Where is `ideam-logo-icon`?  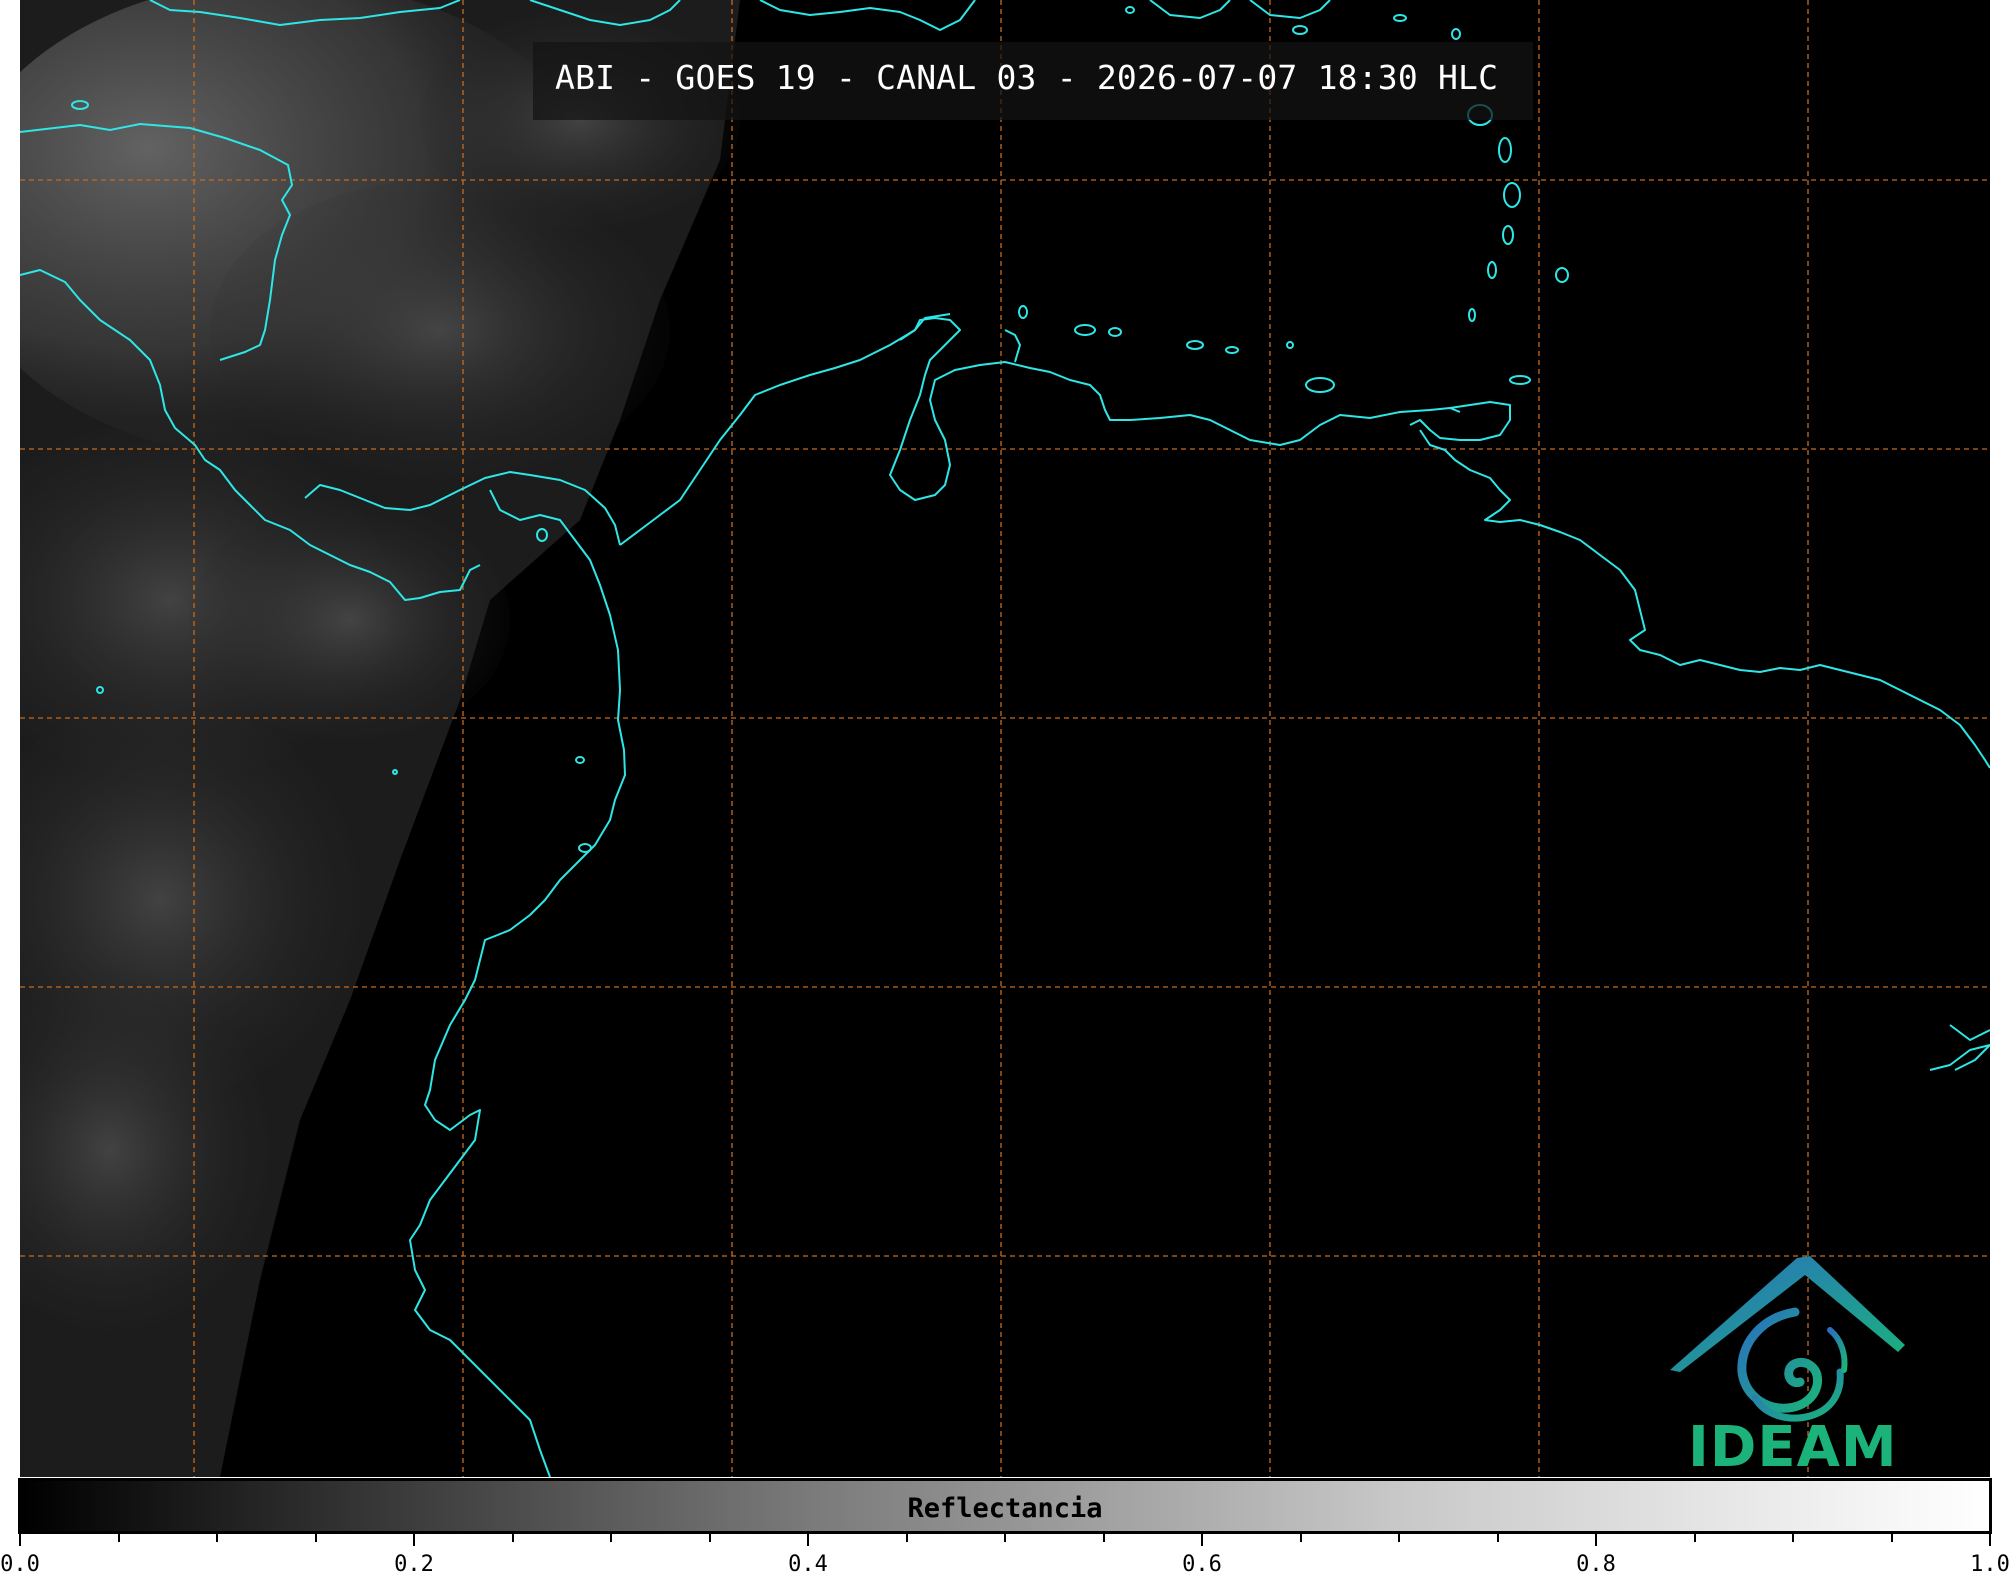
ideam-logo-icon is located at coordinates (1787, 1339).